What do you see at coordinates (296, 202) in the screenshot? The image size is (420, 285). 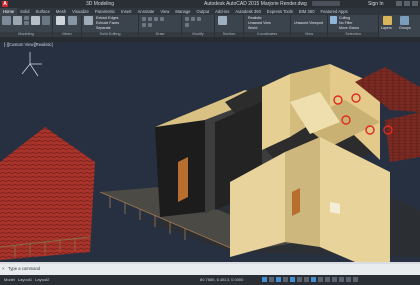 I see `door-center` at bounding box center [296, 202].